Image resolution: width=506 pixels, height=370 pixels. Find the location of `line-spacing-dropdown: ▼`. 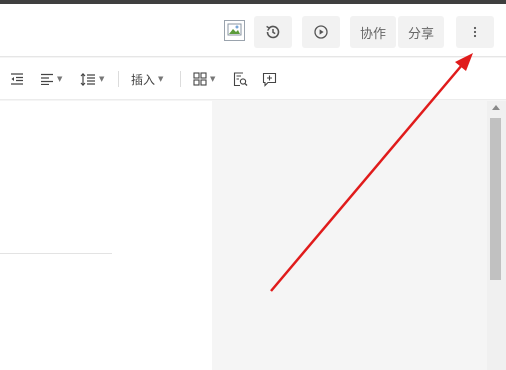

line-spacing-dropdown: ▼ is located at coordinates (92, 79).